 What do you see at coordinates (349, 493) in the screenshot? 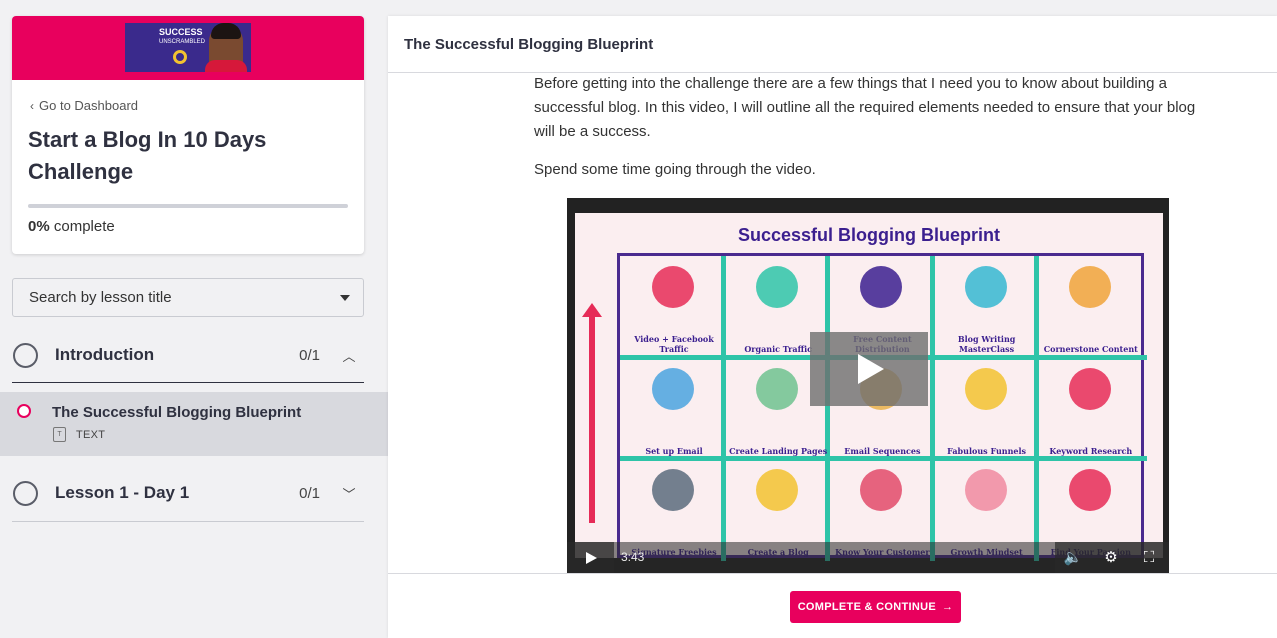
I see `chevron-down-icon: ﹀` at bounding box center [349, 493].